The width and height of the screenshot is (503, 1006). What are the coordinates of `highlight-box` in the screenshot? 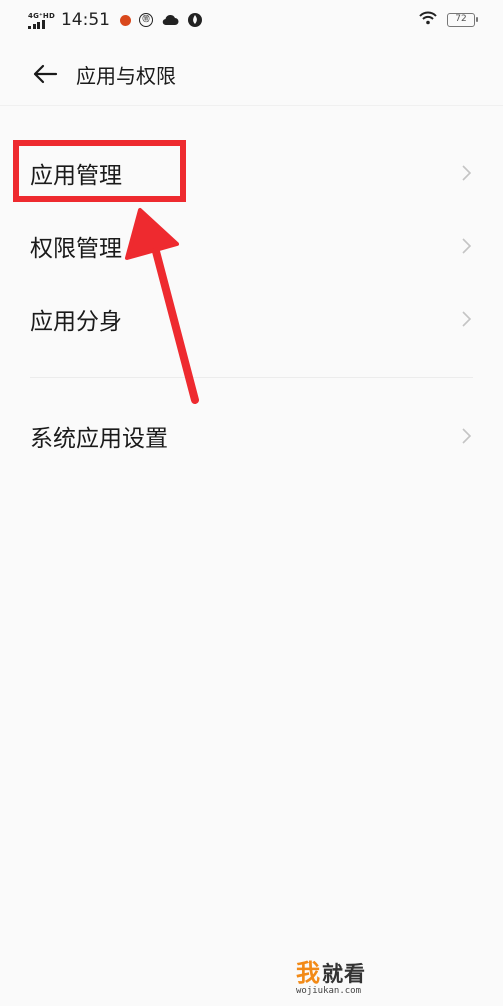 It's located at (99, 171).